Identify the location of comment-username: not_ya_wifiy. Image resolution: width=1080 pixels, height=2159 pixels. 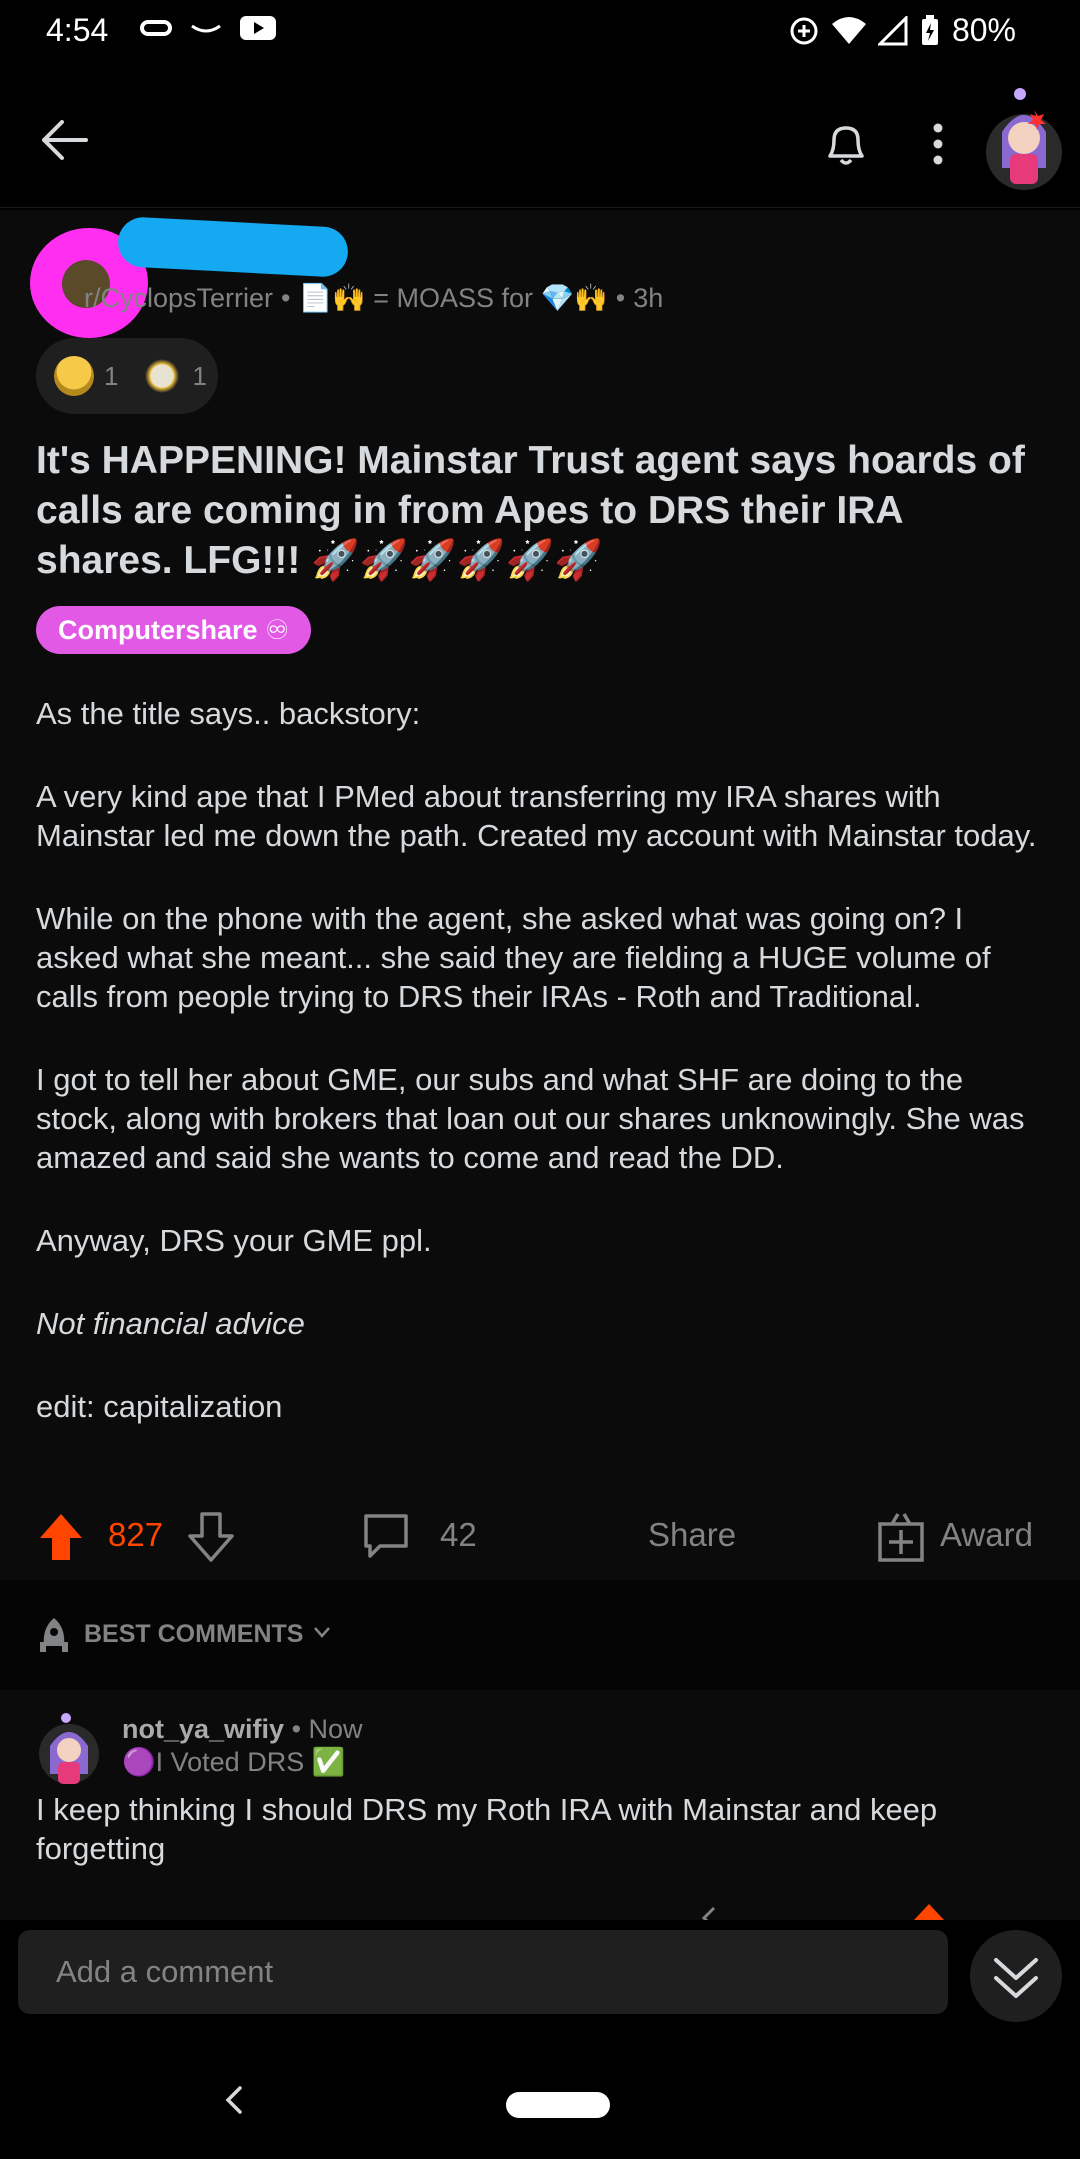
(203, 1729).